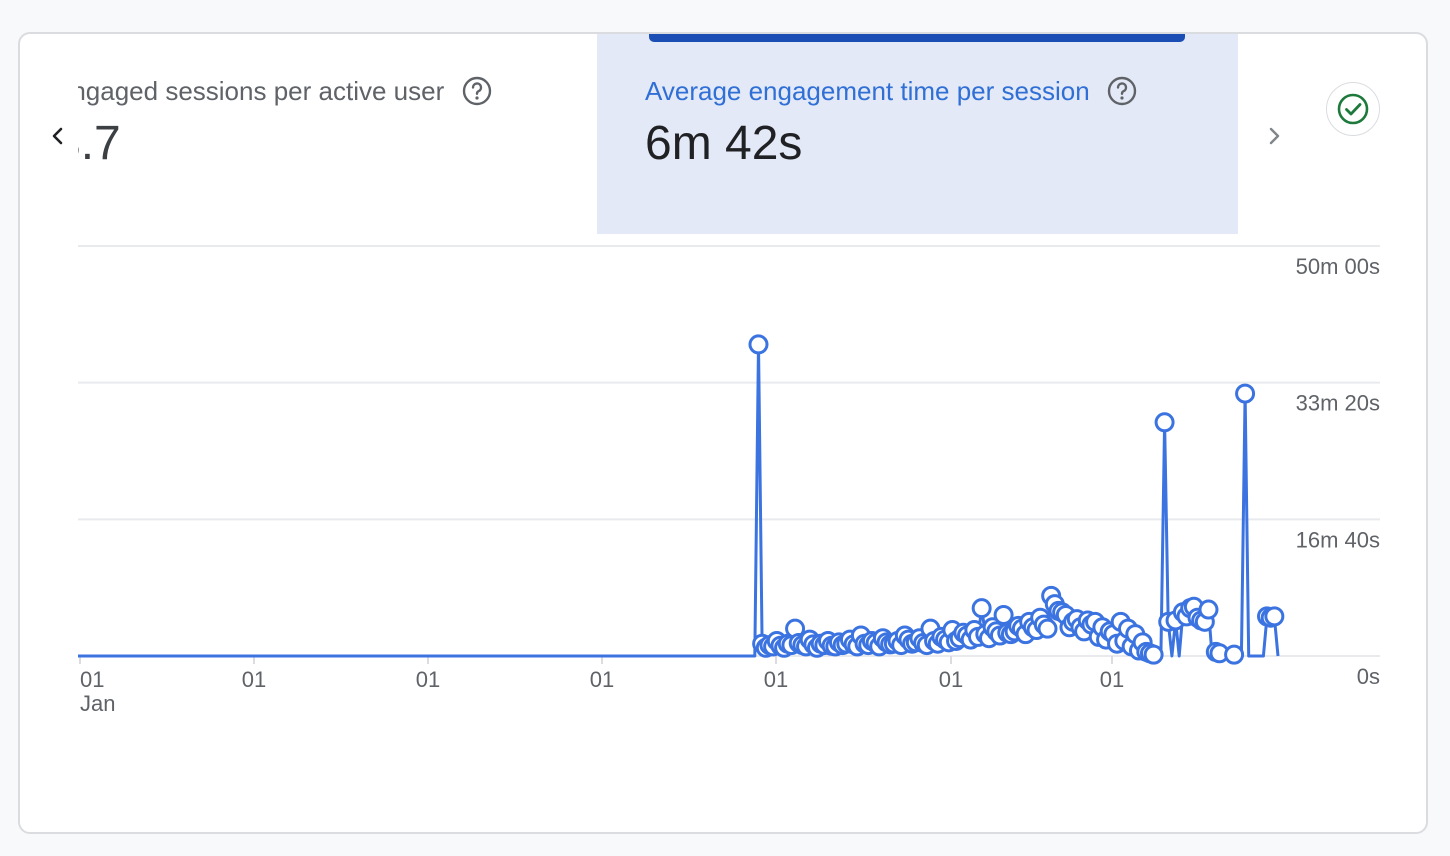 The height and width of the screenshot is (856, 1450). Describe the element at coordinates (1338, 266) in the screenshot. I see `y-tick-label: 50m 00s` at that location.